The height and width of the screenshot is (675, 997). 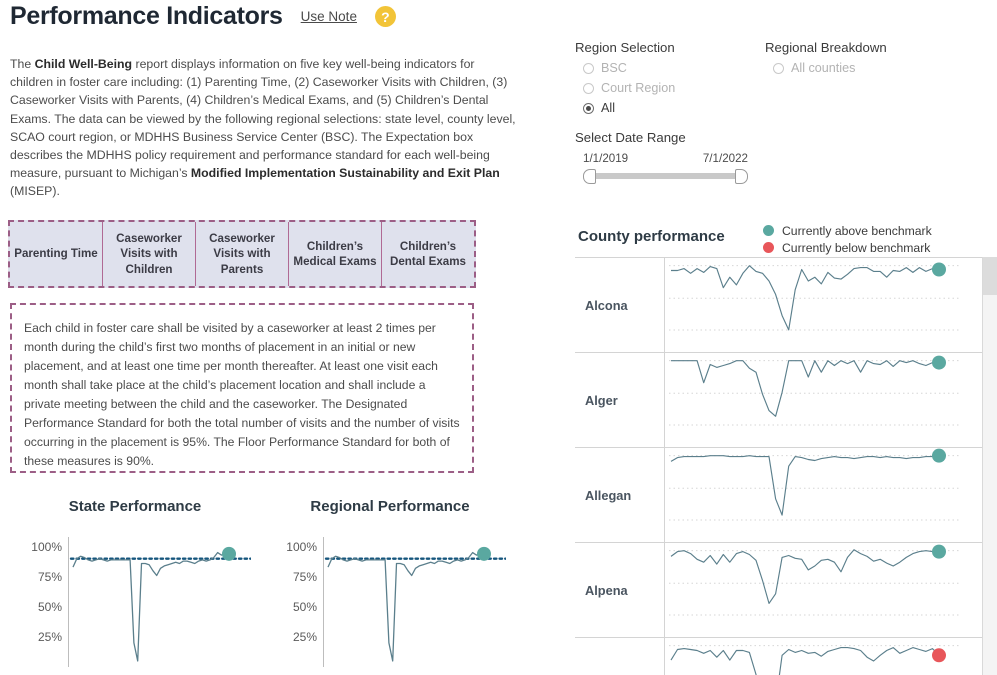 I want to click on tab-parenting-time: Parenting Time, so click(x=56, y=254).